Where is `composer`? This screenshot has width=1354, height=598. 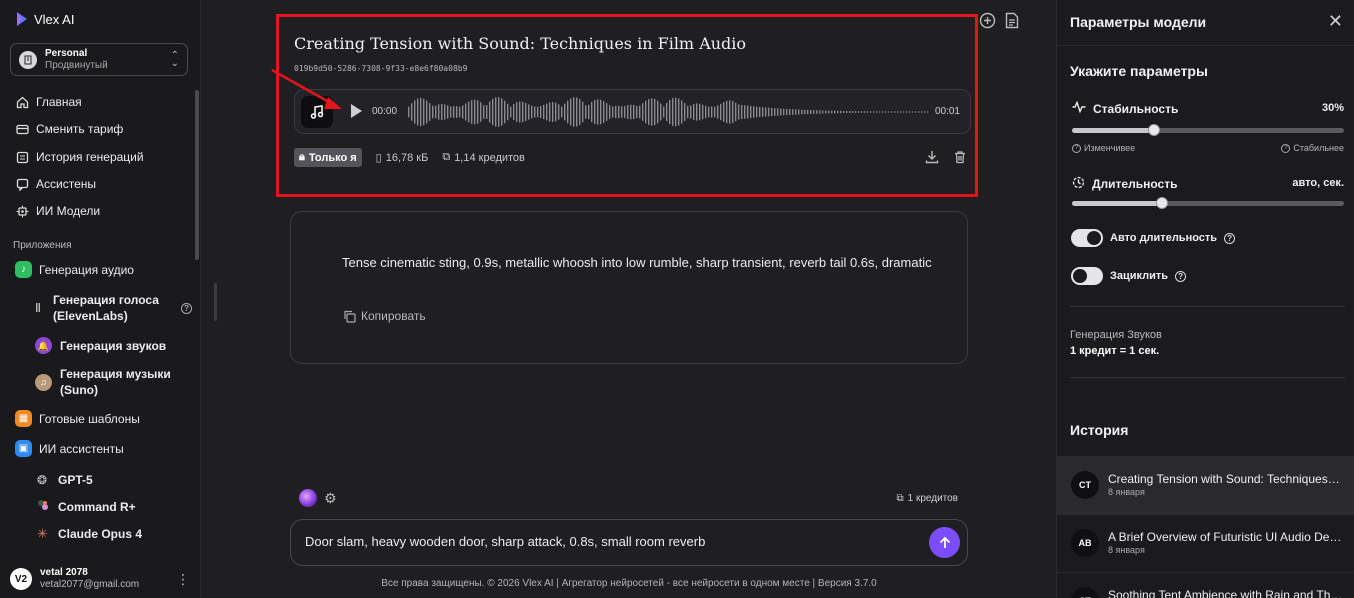 composer is located at coordinates (629, 542).